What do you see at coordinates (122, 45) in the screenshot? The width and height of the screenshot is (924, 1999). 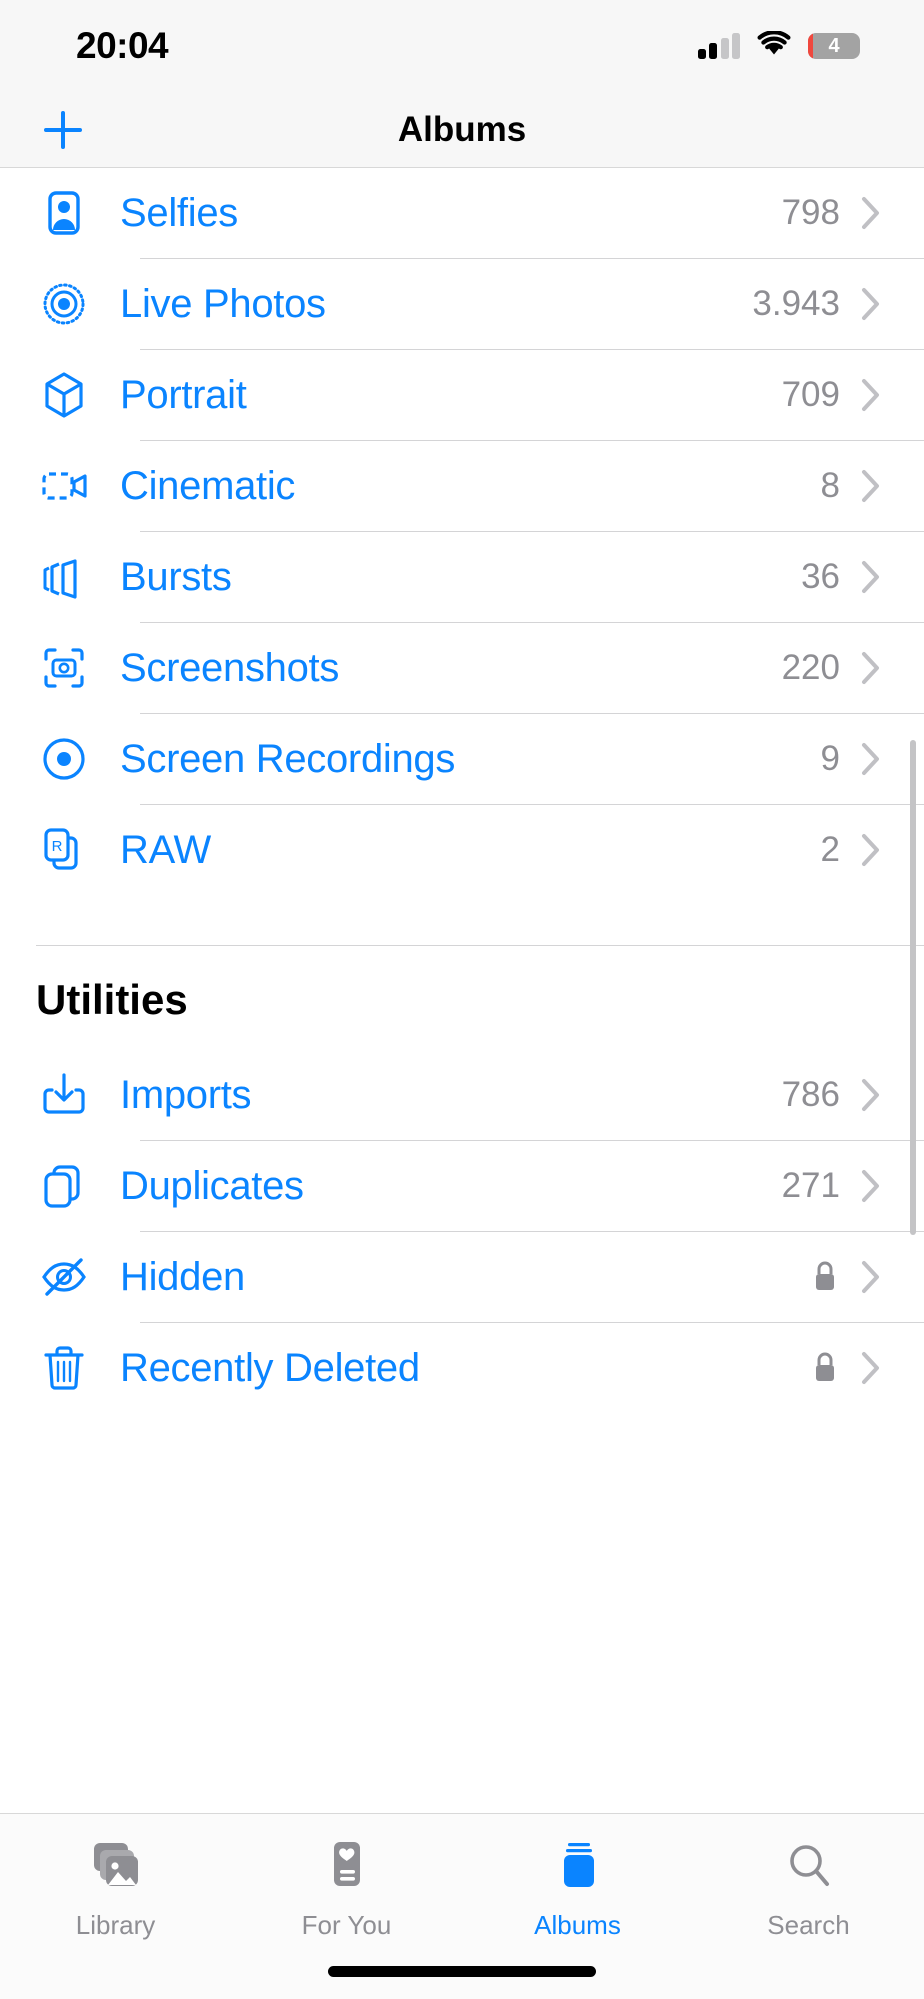 I see `status-bar-time: 20:04` at bounding box center [122, 45].